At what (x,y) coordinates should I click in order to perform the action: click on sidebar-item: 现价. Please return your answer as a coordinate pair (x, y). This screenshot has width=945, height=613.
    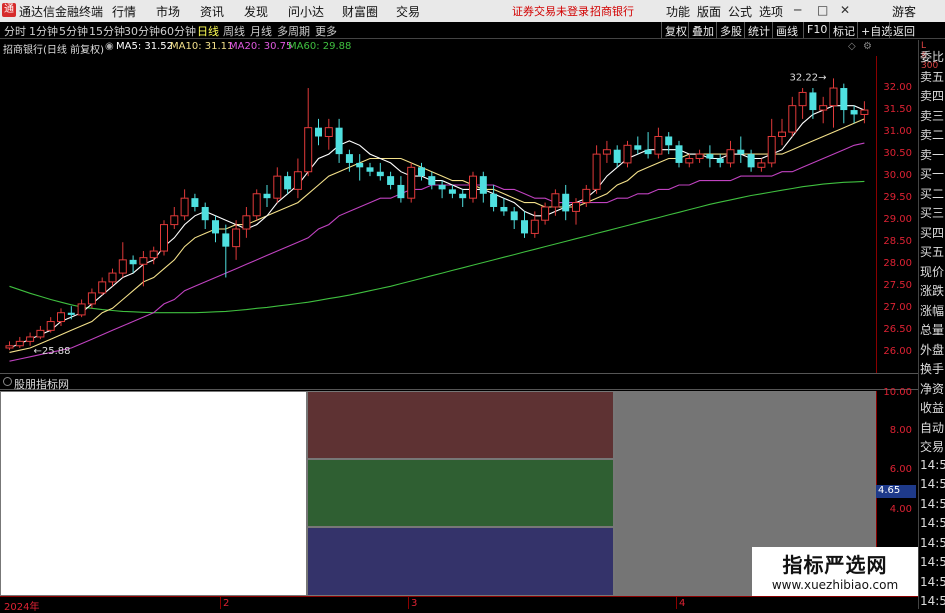
    Looking at the image, I should click on (932, 271).